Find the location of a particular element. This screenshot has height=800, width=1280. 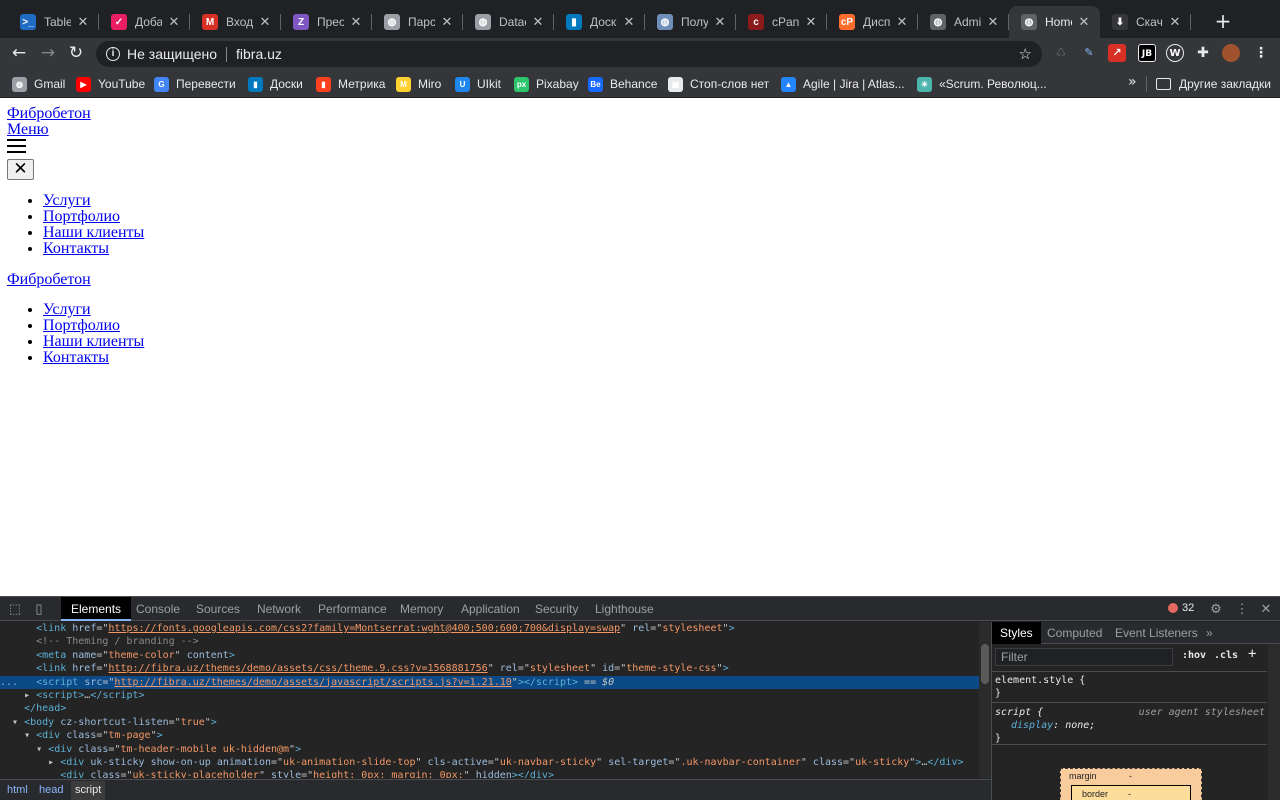

tab-10: ◍ Admin ✕ is located at coordinates (963, 22).